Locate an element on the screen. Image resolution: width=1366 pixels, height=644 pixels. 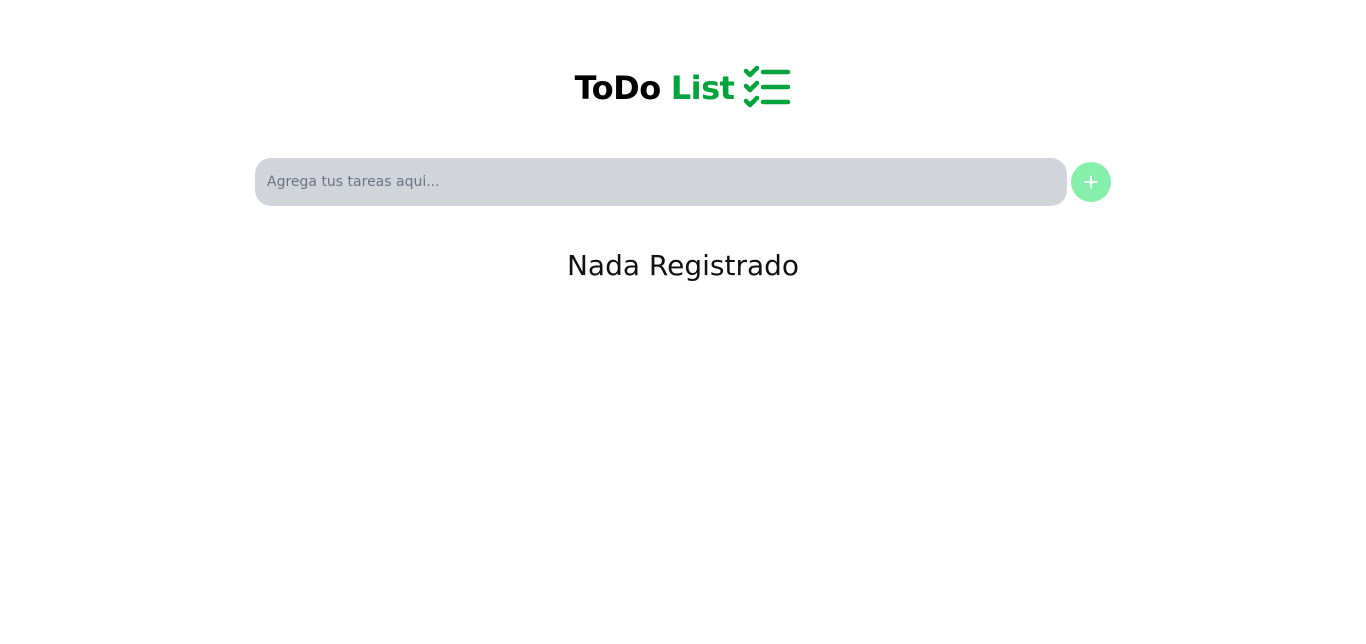
add-task-form is located at coordinates (683, 182).